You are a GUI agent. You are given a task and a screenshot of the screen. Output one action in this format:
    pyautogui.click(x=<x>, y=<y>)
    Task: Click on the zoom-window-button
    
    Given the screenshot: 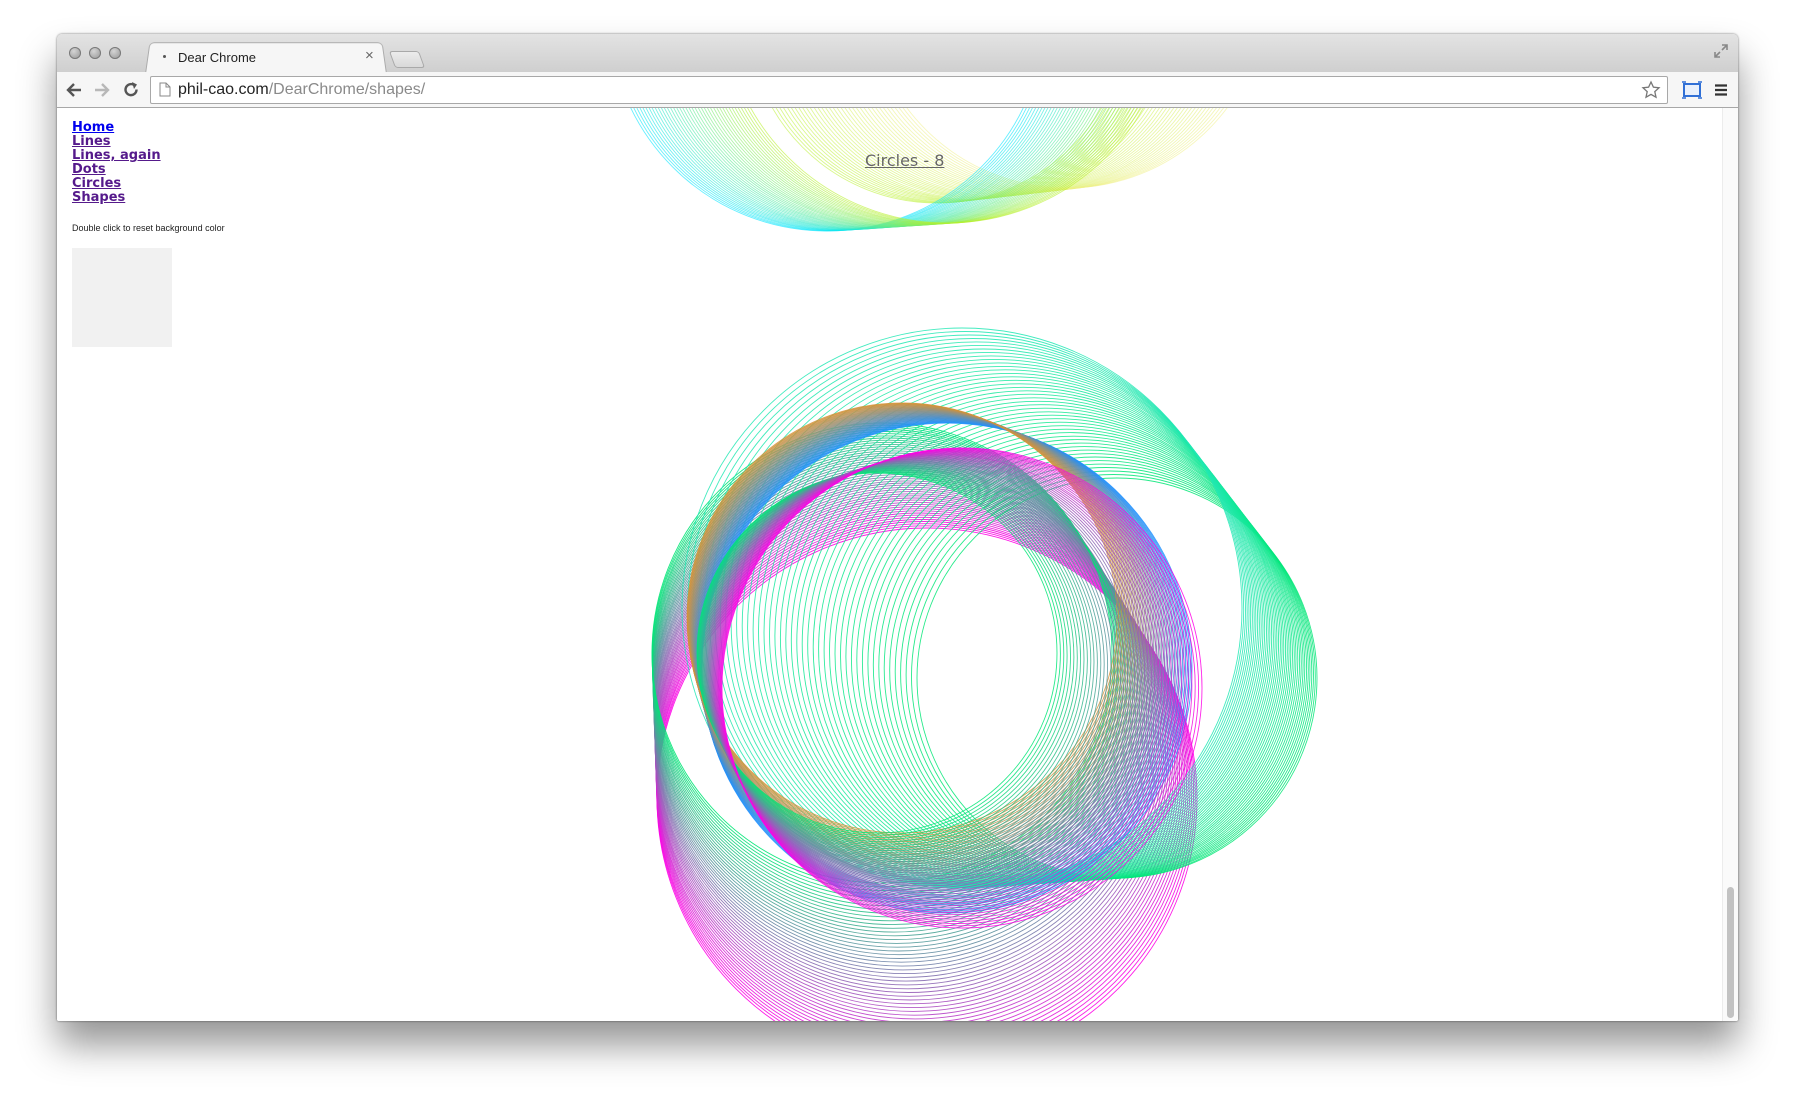 What is the action you would take?
    pyautogui.click(x=115, y=53)
    